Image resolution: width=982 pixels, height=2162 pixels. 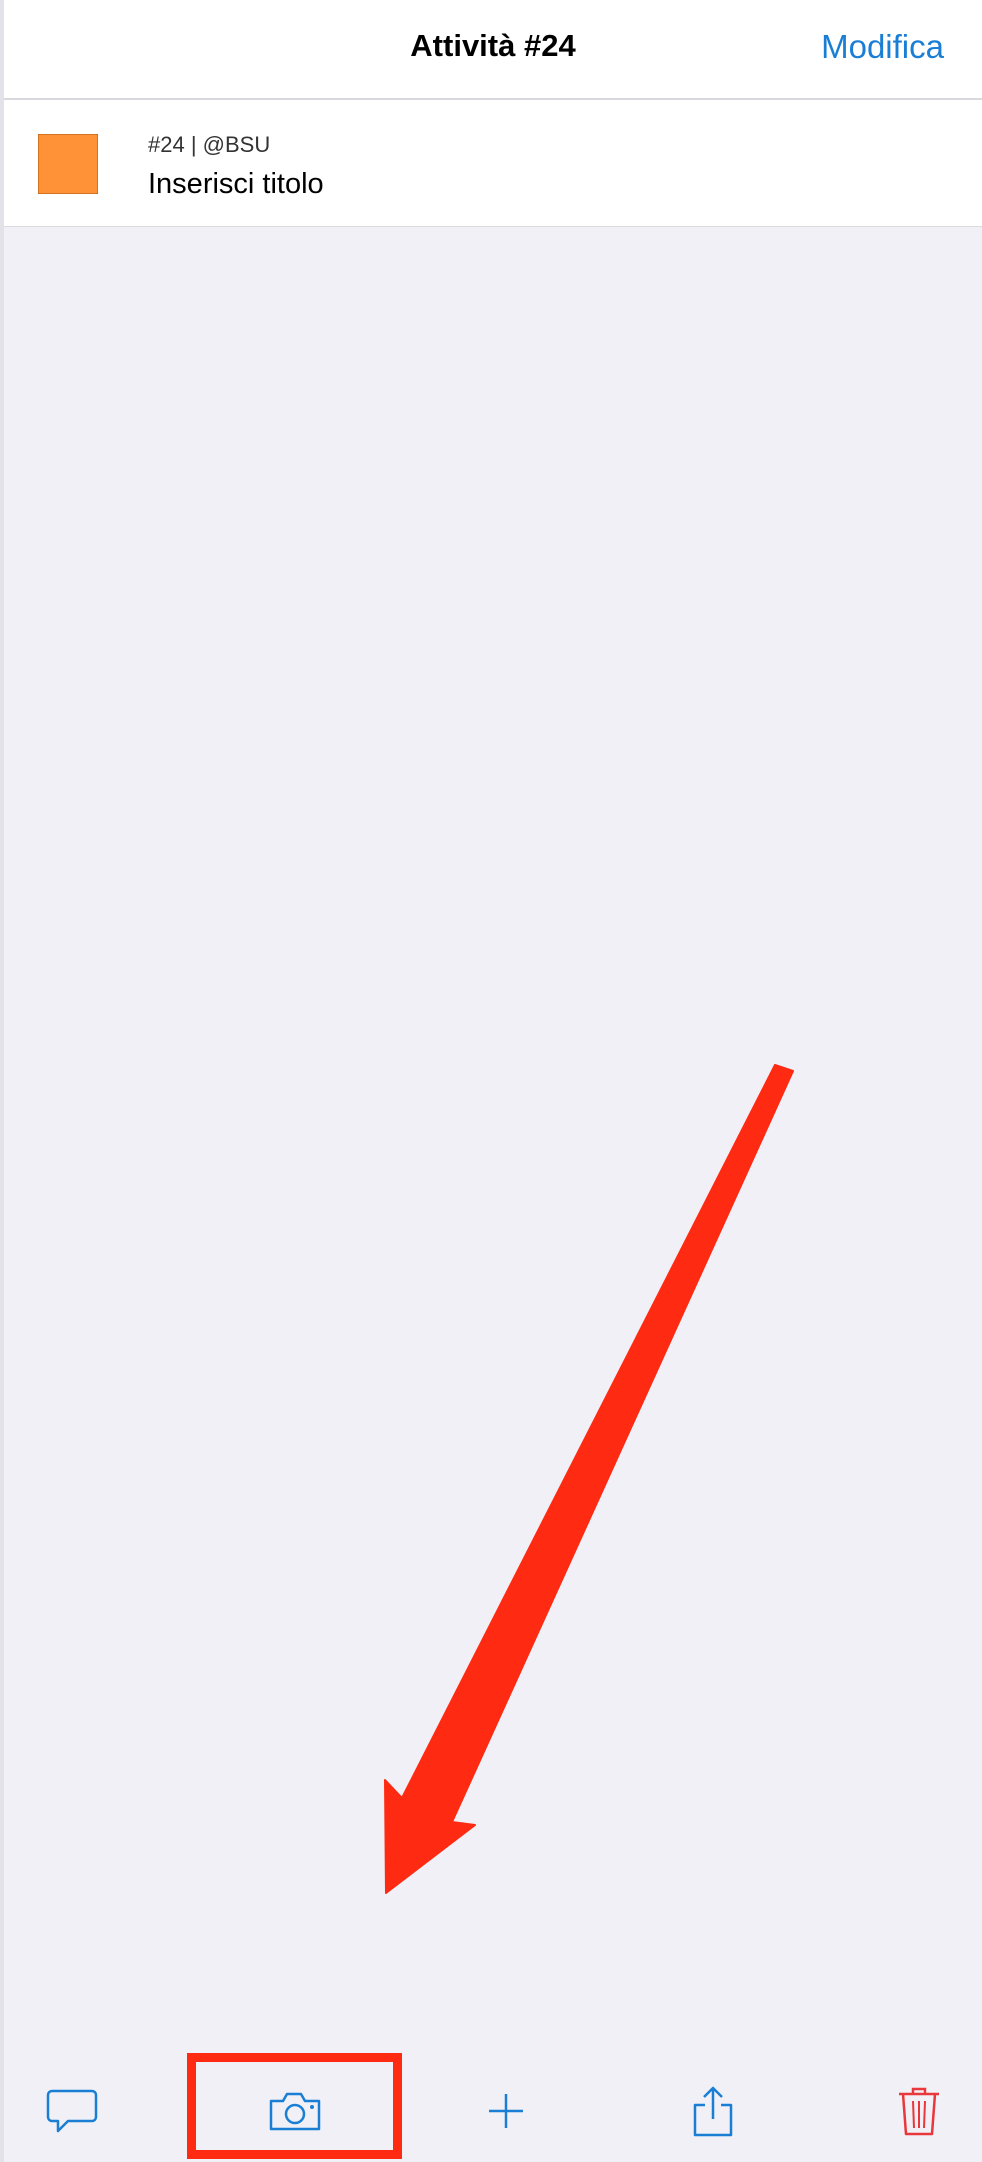 What do you see at coordinates (209, 144) in the screenshot?
I see `task-meta: #24 | @BSU` at bounding box center [209, 144].